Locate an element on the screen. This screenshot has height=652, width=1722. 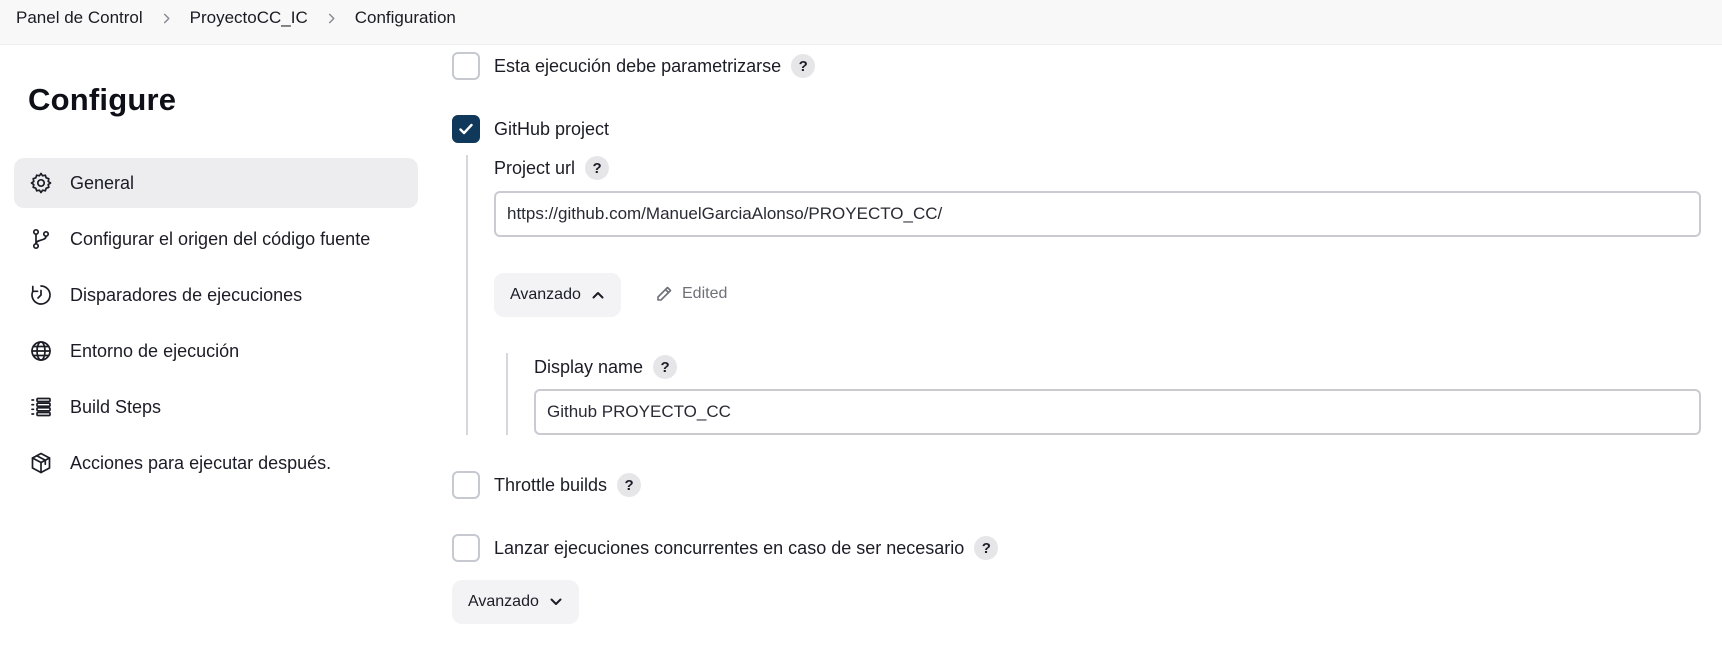
branch-icon is located at coordinates (41, 239).